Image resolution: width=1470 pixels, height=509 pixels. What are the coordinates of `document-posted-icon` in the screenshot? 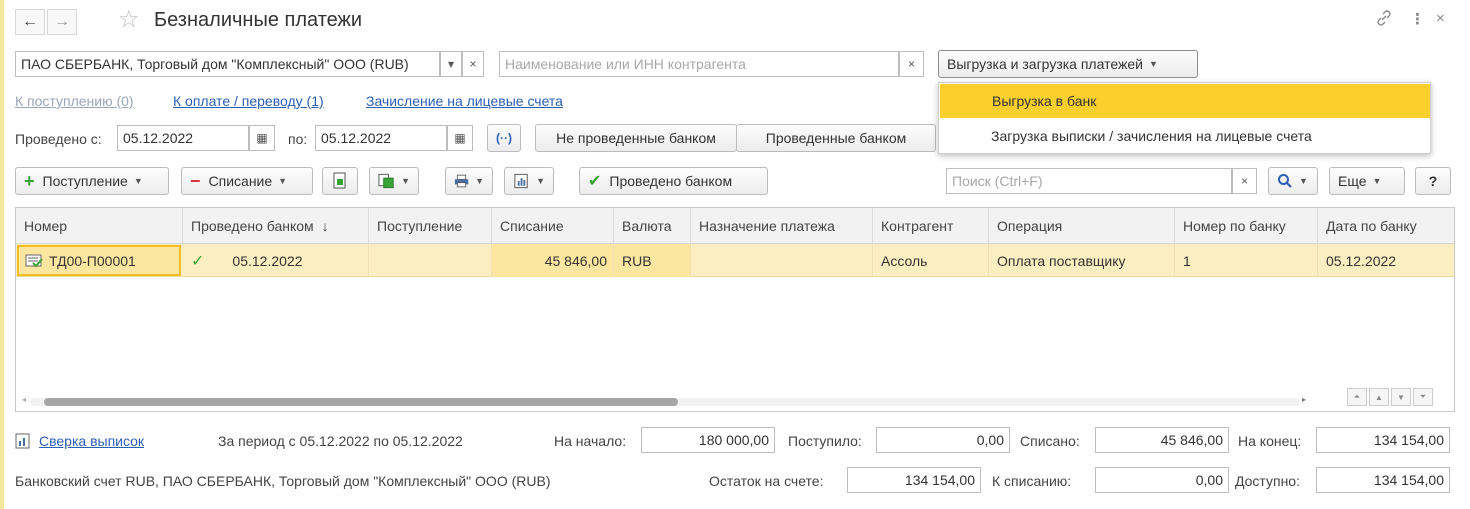 It's located at (34, 260).